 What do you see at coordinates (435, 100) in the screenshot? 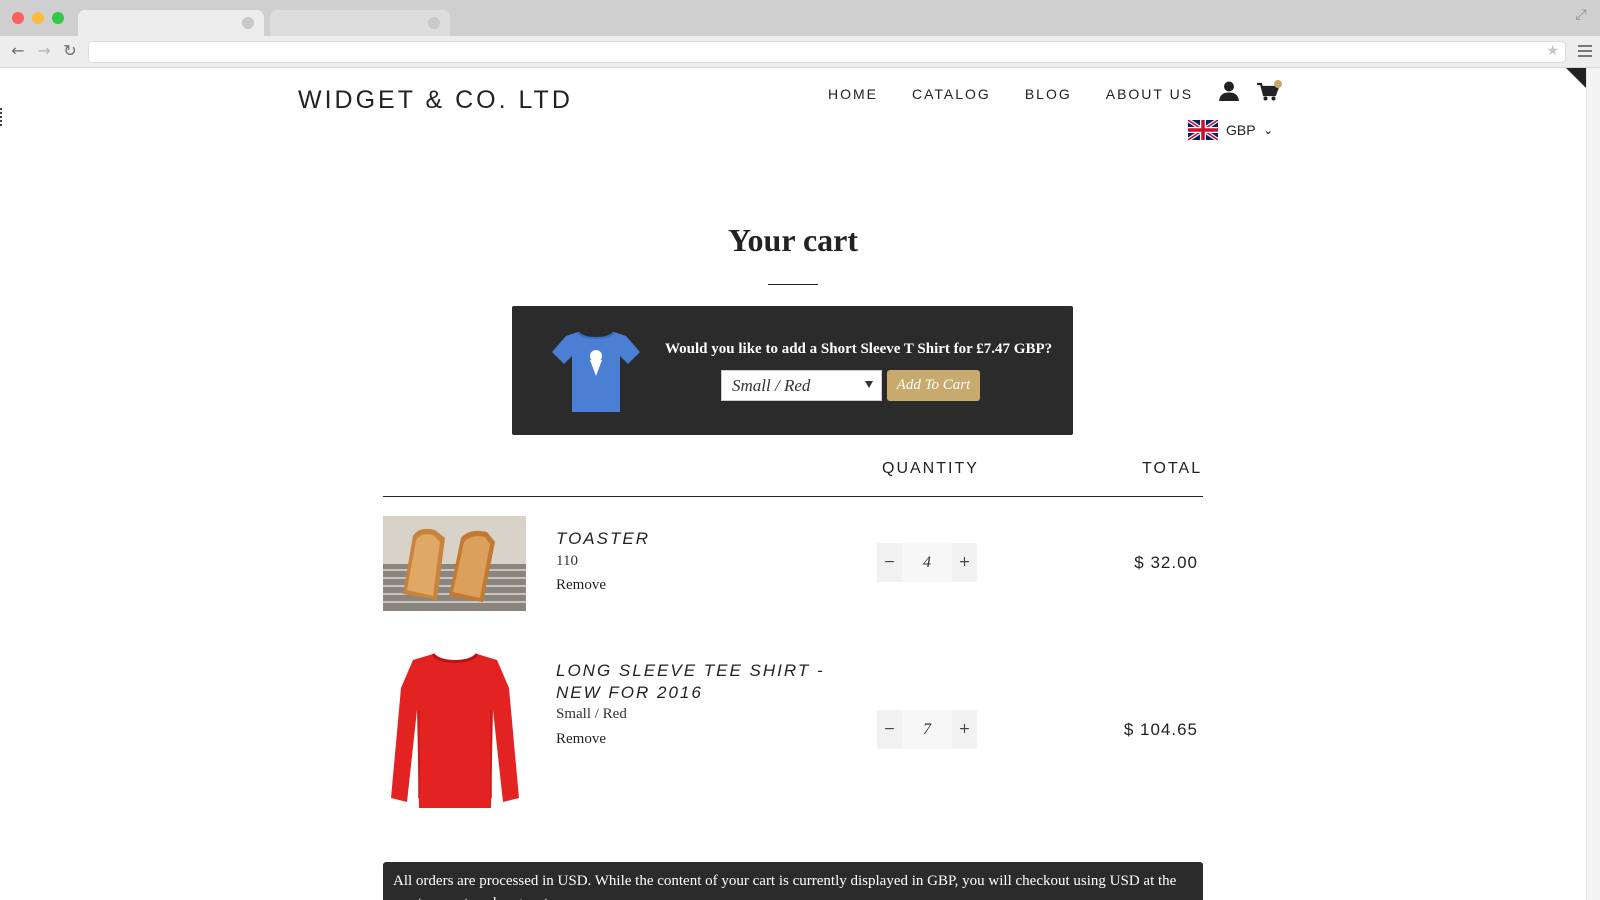
I see `store-logo: WIDGET & CO. LTD` at bounding box center [435, 100].